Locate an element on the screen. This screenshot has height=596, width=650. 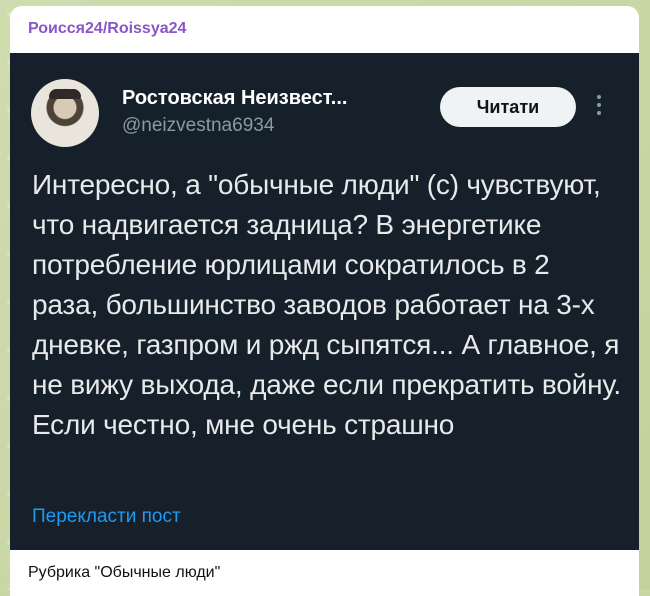
translate-link: Перекласти пост is located at coordinates (106, 516).